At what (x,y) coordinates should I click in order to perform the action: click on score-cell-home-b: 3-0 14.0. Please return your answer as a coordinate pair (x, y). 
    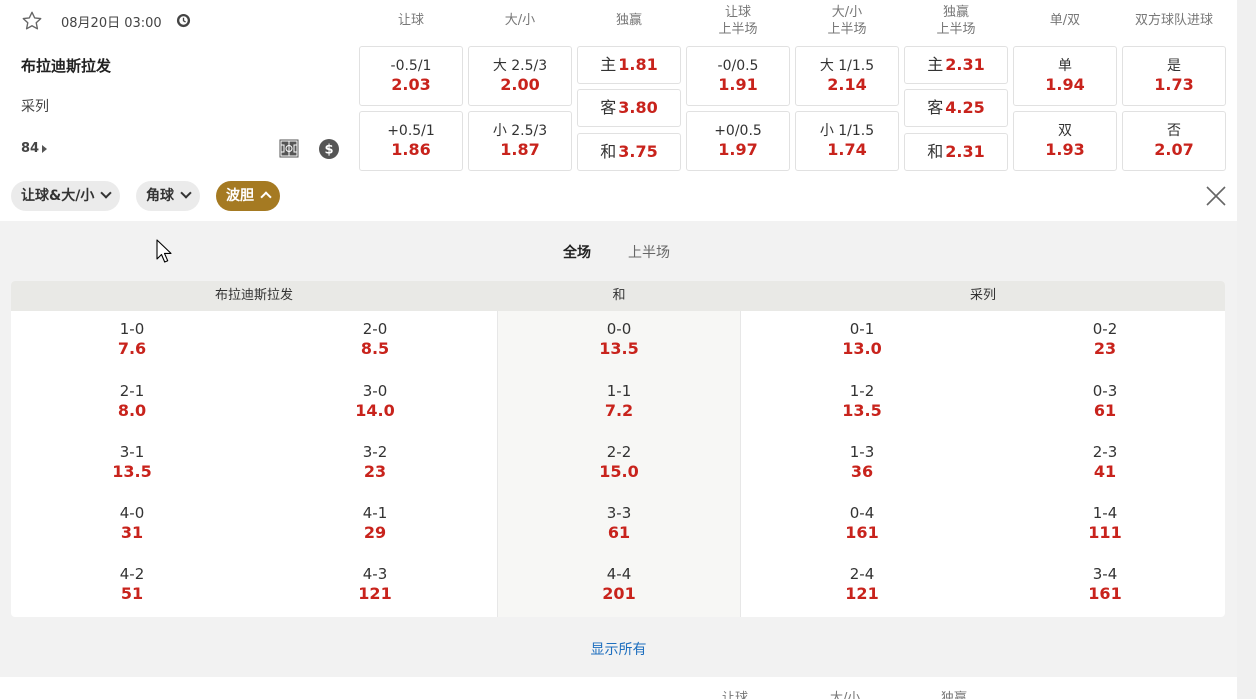
    Looking at the image, I should click on (375, 401).